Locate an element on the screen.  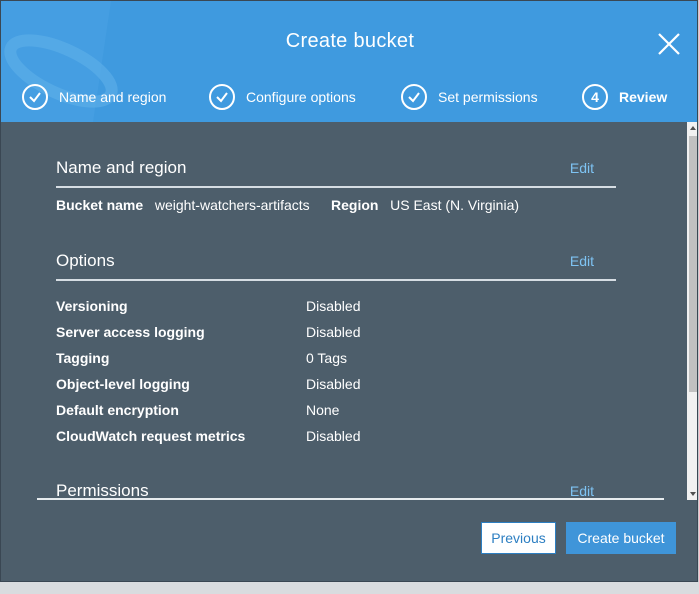
step-label: Set permissions is located at coordinates (488, 97).